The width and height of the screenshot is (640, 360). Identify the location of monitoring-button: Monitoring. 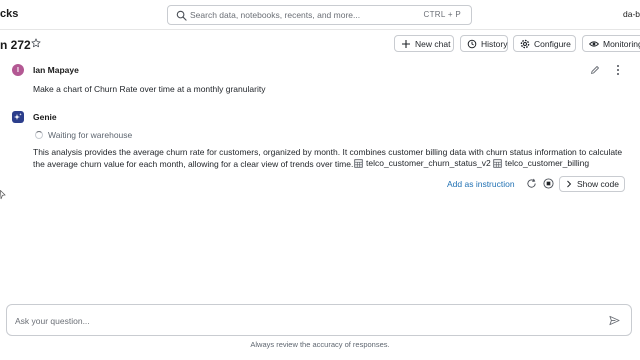
(611, 43).